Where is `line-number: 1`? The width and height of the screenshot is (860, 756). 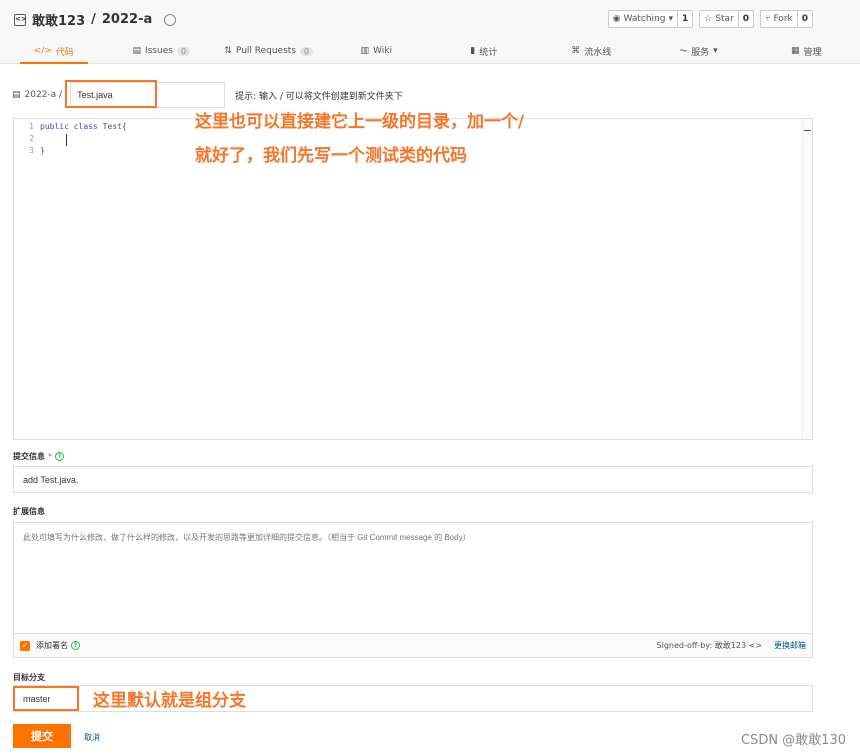
line-number: 1 is located at coordinates (31, 126).